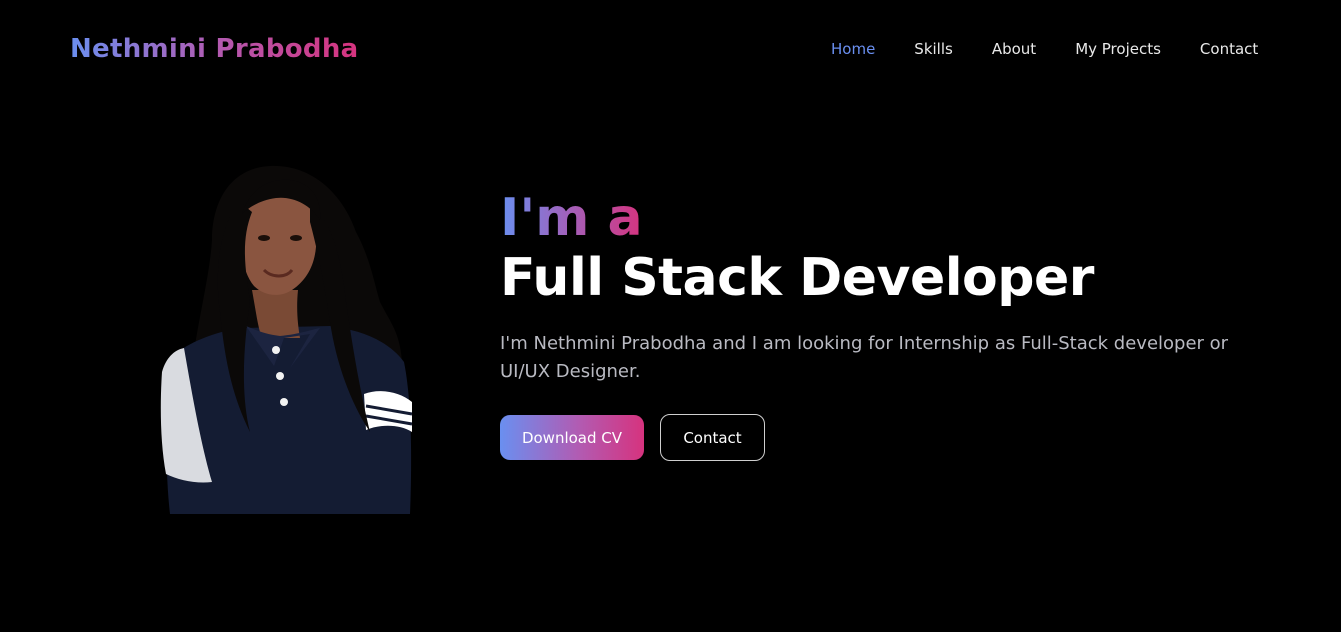 Image resolution: width=1341 pixels, height=632 pixels. Describe the element at coordinates (1118, 49) in the screenshot. I see `nav-my-projects: My Projects` at that location.